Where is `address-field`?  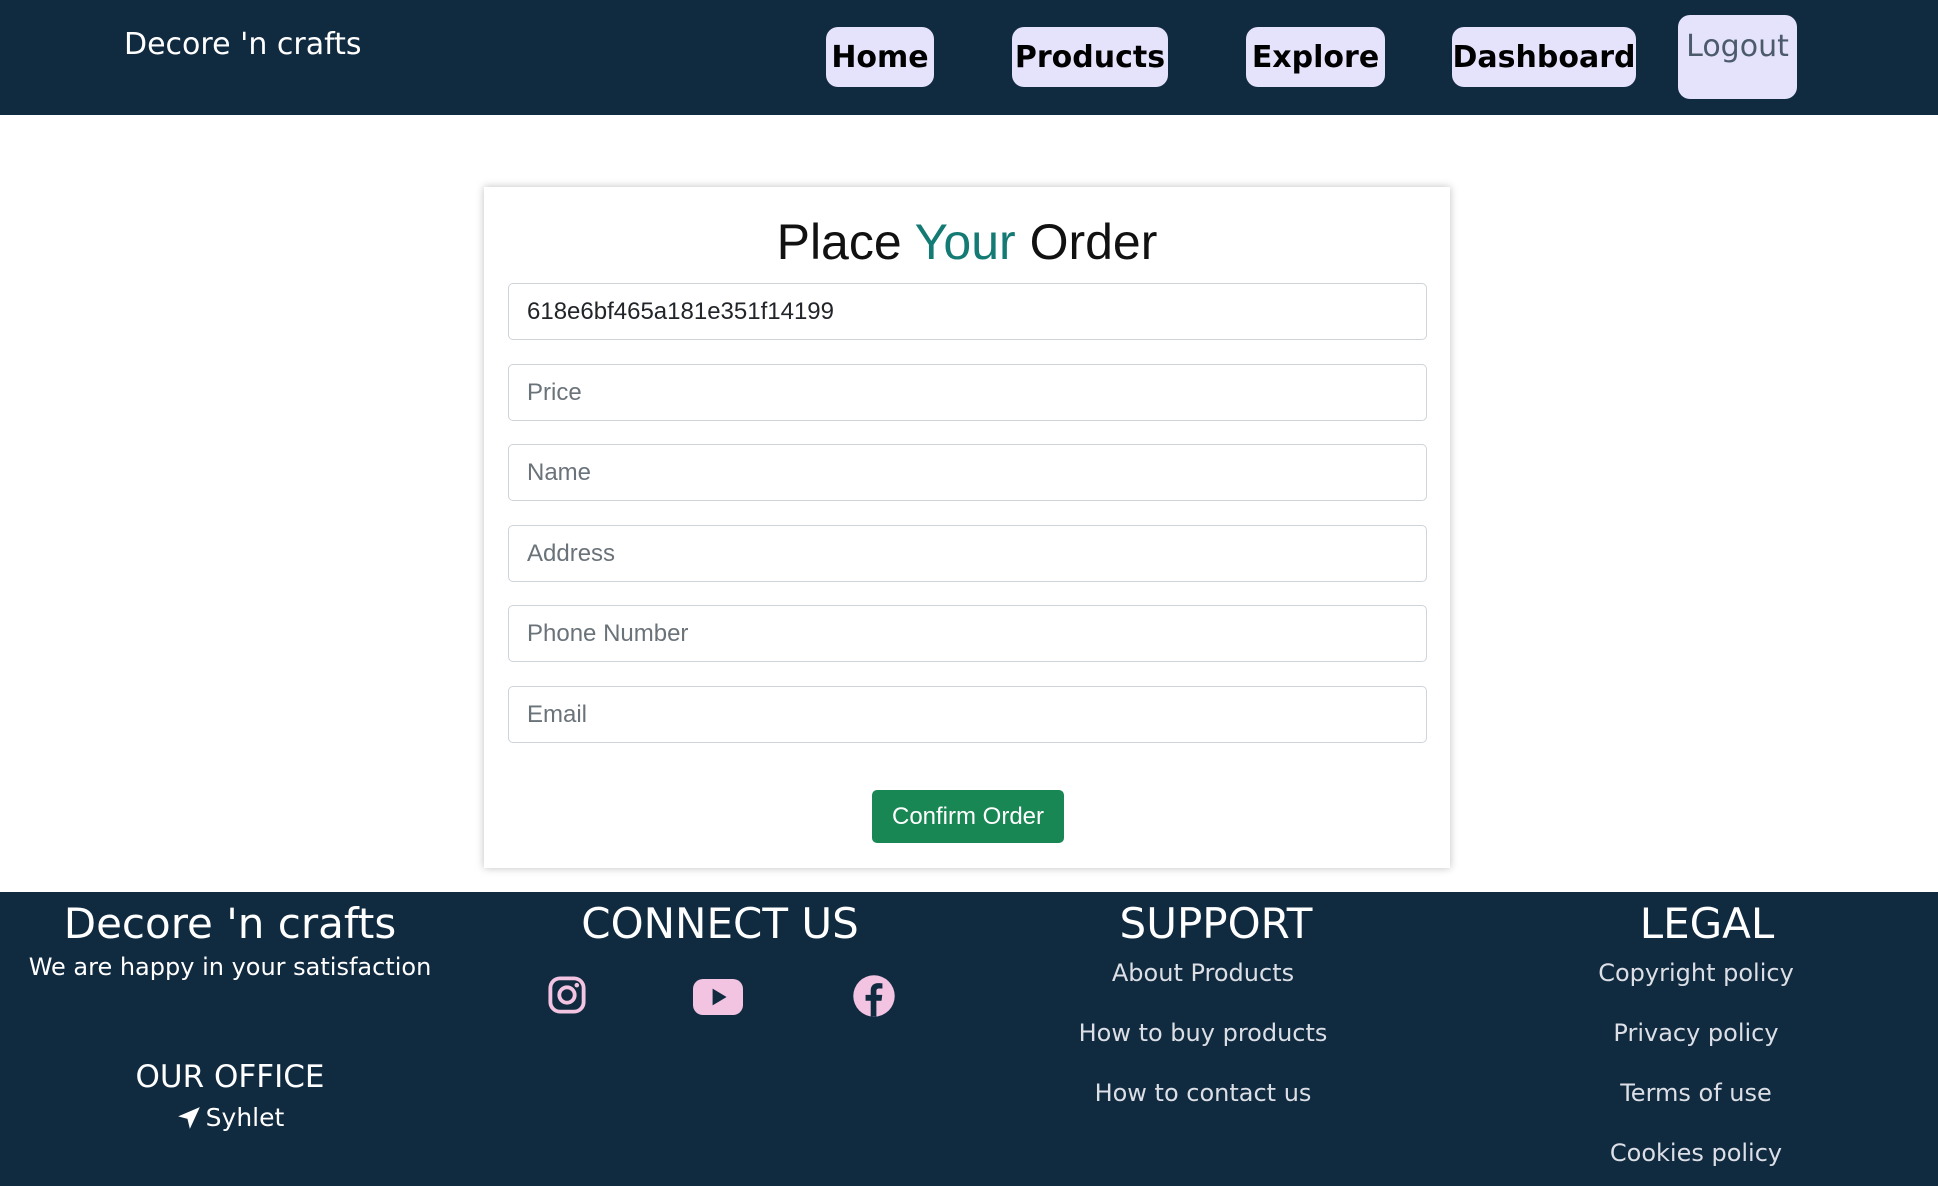
address-field is located at coordinates (967, 553).